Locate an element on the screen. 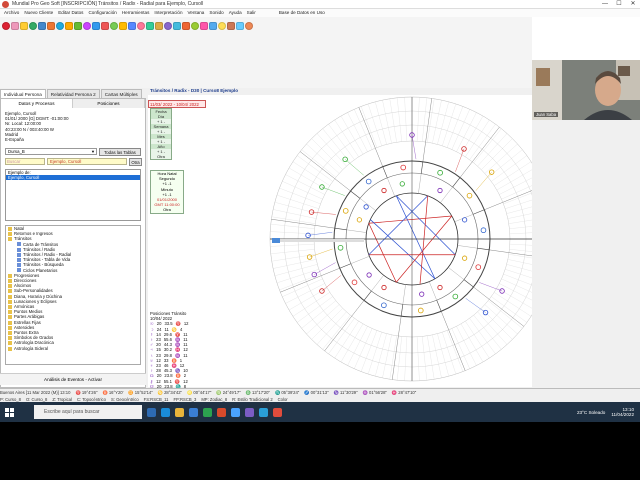  house-line is located at coordinates (303, 223).